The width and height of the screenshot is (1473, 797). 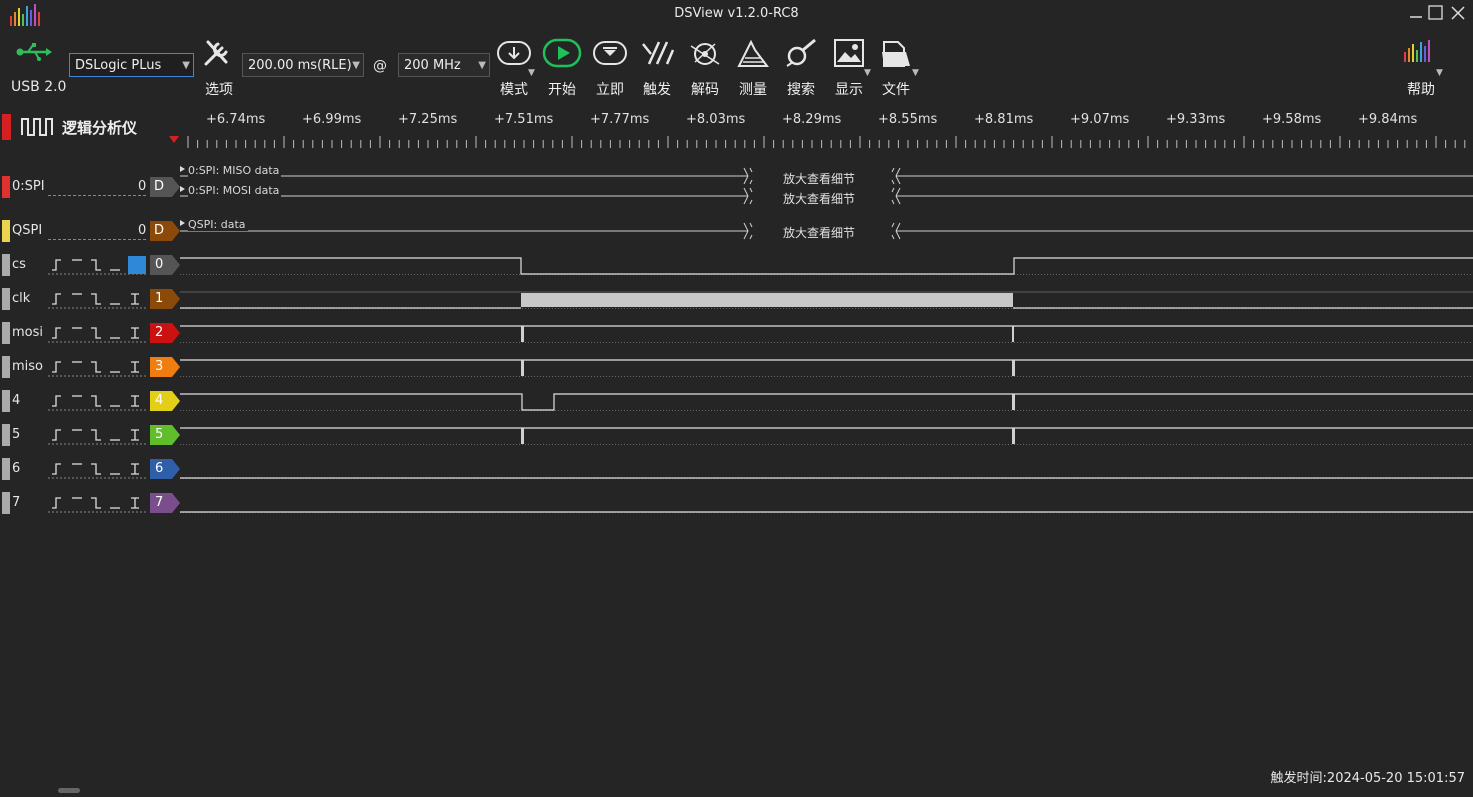 I want to click on channel-name: cs, so click(x=19, y=264).